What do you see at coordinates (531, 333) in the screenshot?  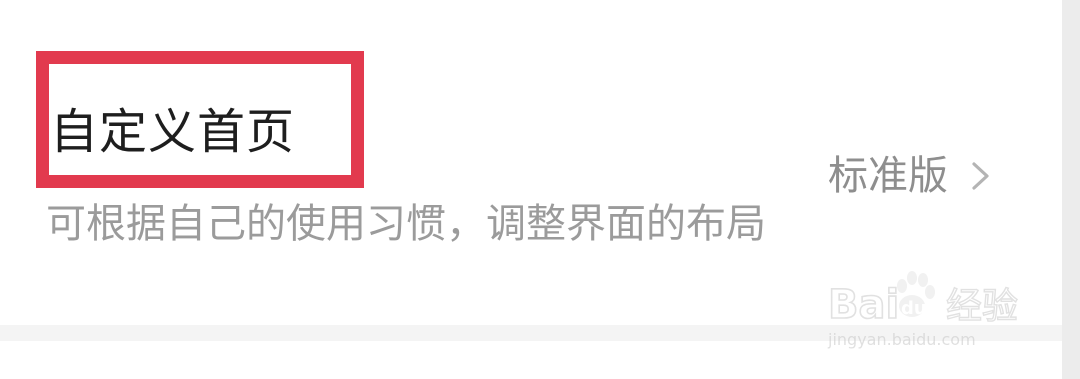 I see `section-divider` at bounding box center [531, 333].